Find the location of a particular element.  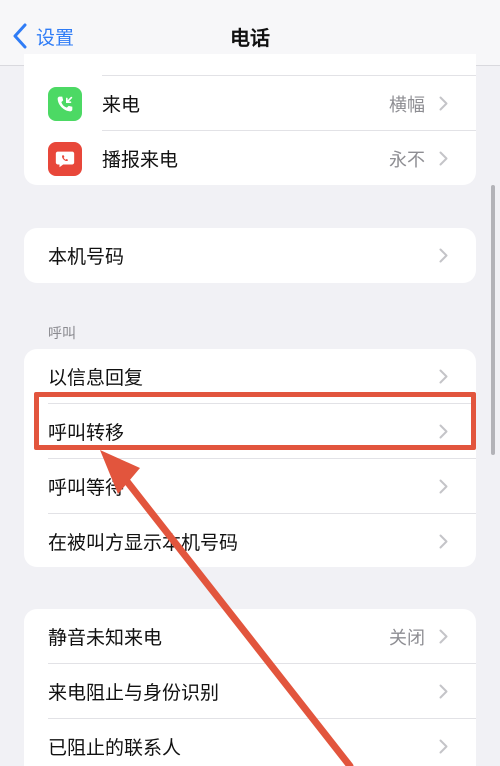

section-header-calls: 呼叫 is located at coordinates (62, 334).